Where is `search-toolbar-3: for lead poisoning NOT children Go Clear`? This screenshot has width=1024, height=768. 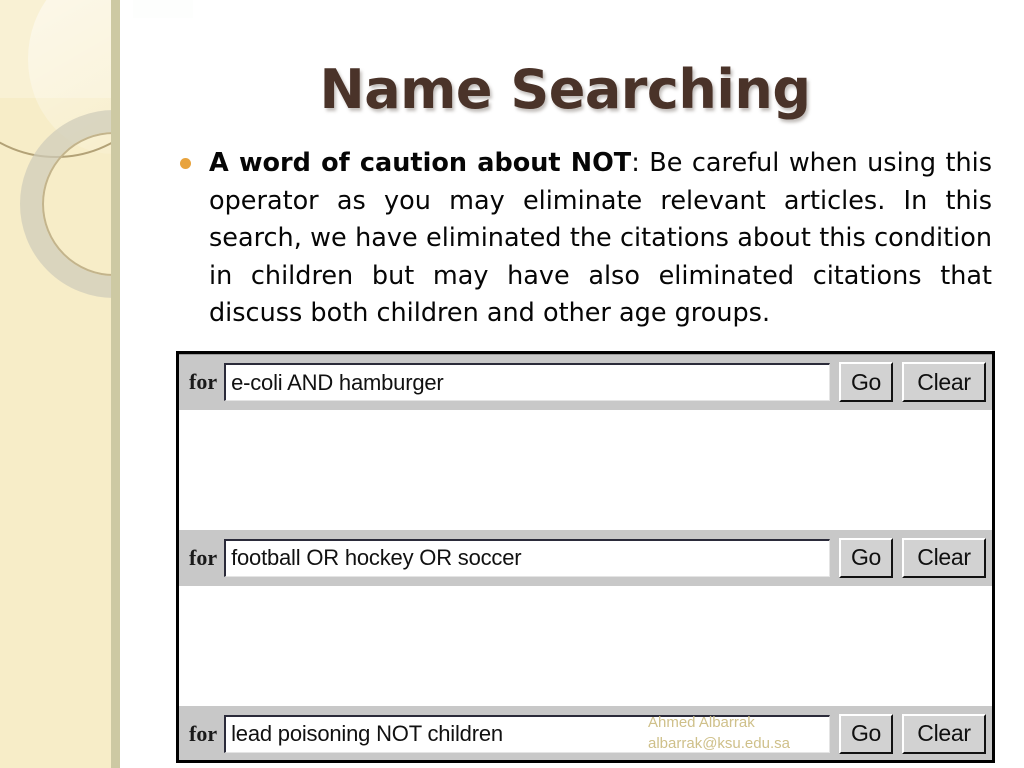
search-toolbar-3: for lead poisoning NOT children Go Clear is located at coordinates (585, 733).